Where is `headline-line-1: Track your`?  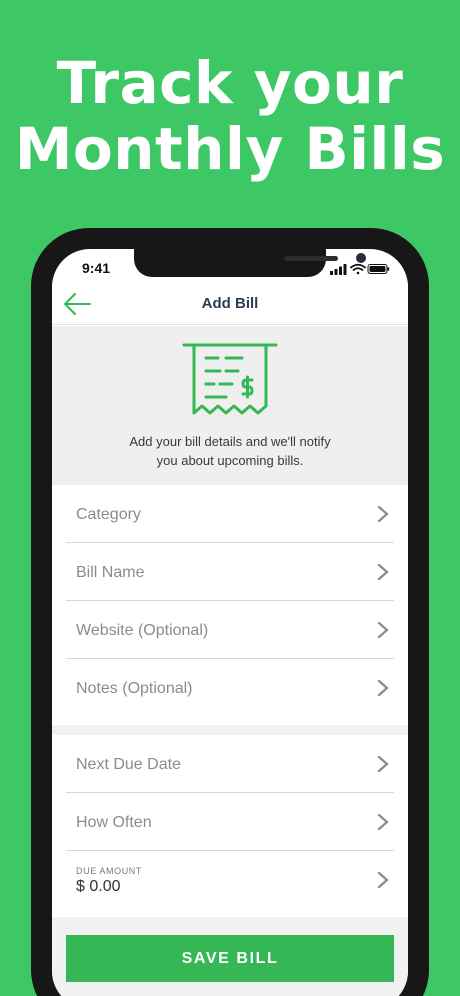 headline-line-1: Track your is located at coordinates (230, 83).